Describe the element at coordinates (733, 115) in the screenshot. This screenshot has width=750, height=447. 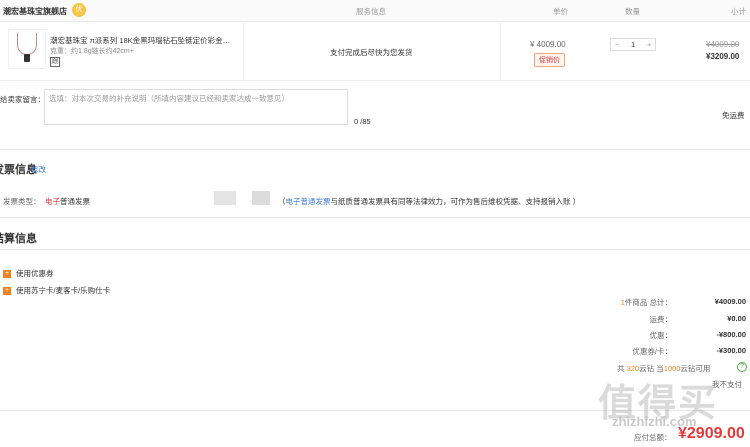
I see `shipping-fee: 免运费` at that location.